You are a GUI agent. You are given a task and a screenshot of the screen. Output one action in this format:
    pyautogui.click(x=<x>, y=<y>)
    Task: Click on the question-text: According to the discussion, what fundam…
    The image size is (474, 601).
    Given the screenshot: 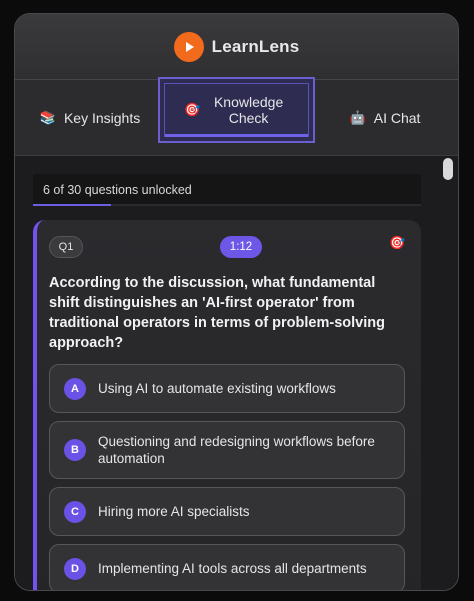 What is the action you would take?
    pyautogui.click(x=217, y=313)
    